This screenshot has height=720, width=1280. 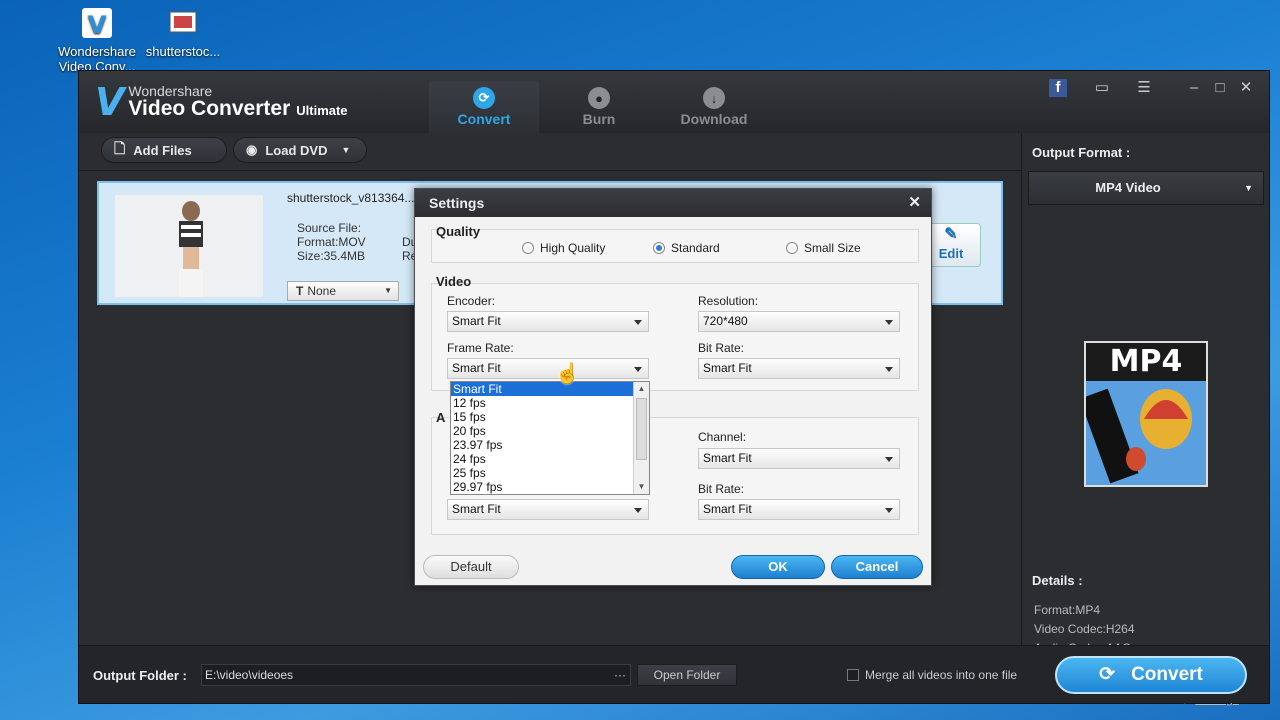 I want to click on checkbox-box, so click(x=853, y=675).